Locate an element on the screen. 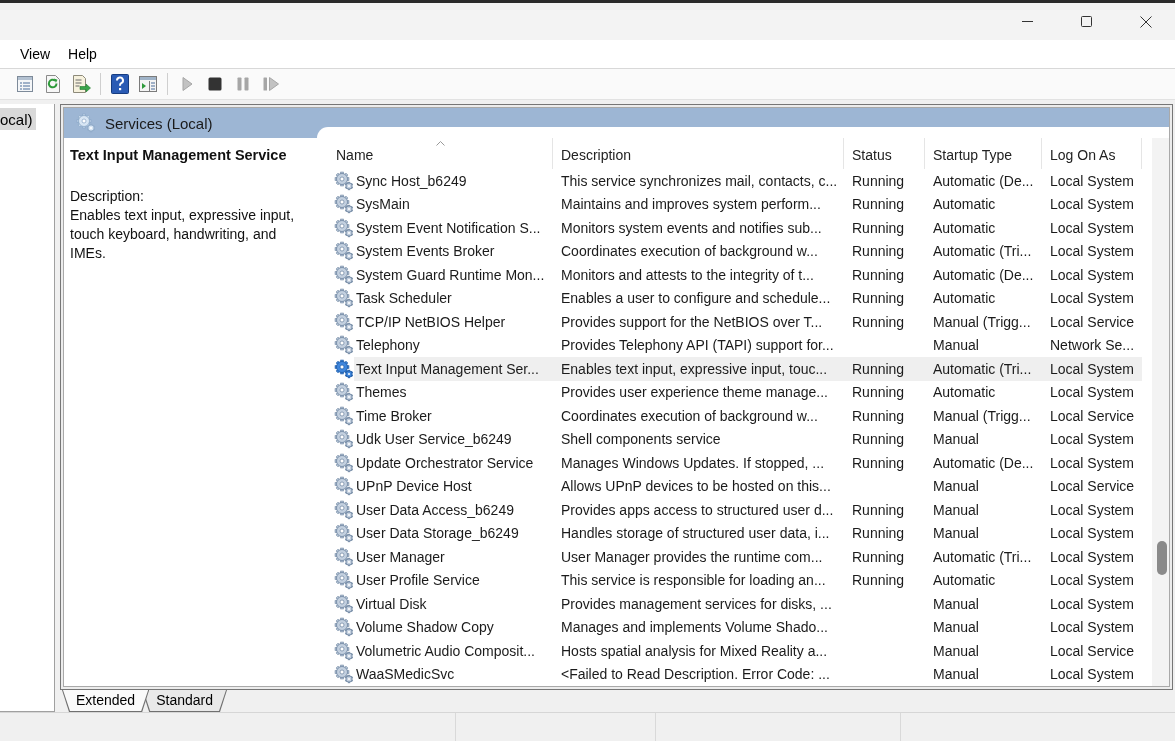 The width and height of the screenshot is (1175, 741). view-tab: Extended is located at coordinates (106, 701).